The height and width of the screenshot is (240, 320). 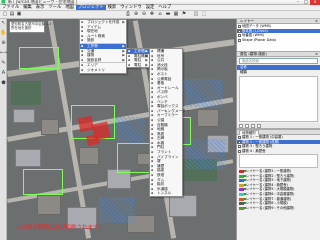 What do you see at coordinates (162, 96) in the screenshot?
I see `menu-item-label: ボンベ` at bounding box center [162, 96].